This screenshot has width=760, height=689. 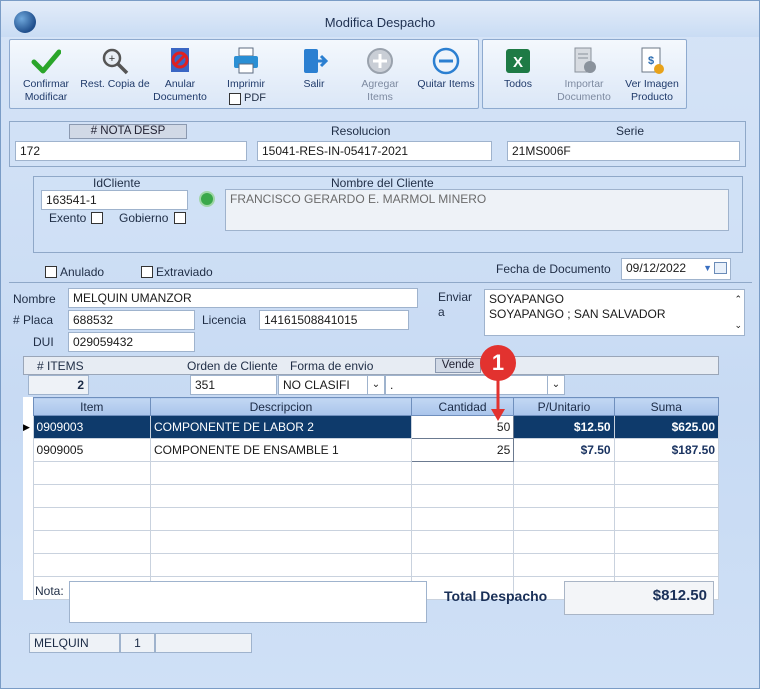 What do you see at coordinates (553, 269) in the screenshot?
I see `fecha-label: Fecha de Documento` at bounding box center [553, 269].